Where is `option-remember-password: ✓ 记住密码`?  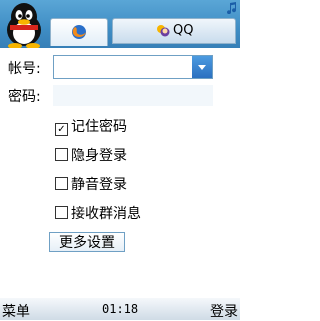
option-remember-password: ✓ 记住密码 is located at coordinates (91, 126).